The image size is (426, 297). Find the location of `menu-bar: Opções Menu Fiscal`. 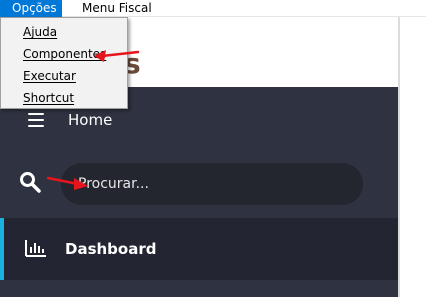

menu-bar: Opções Menu Fiscal is located at coordinates (213, 8).